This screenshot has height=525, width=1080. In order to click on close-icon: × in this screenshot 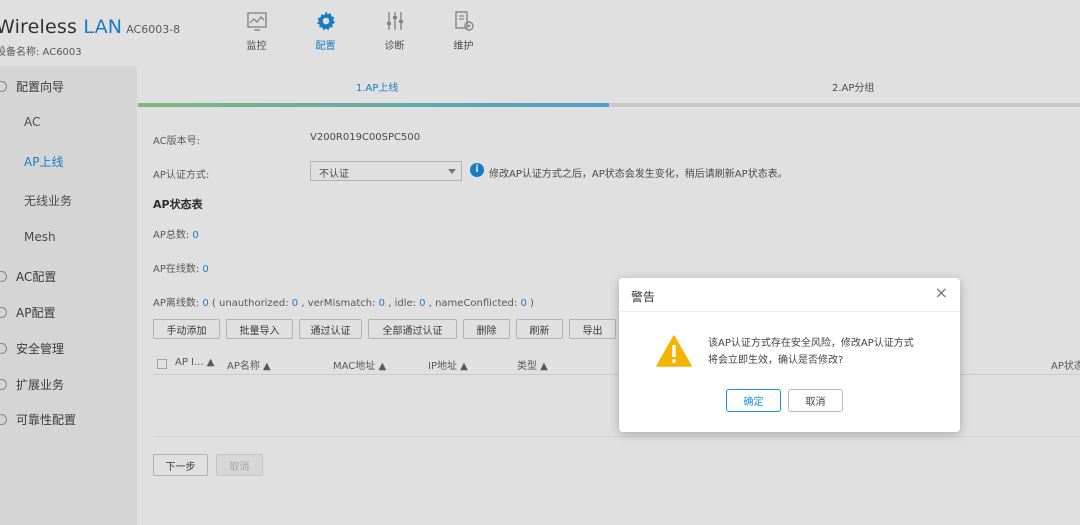, I will do `click(941, 293)`.